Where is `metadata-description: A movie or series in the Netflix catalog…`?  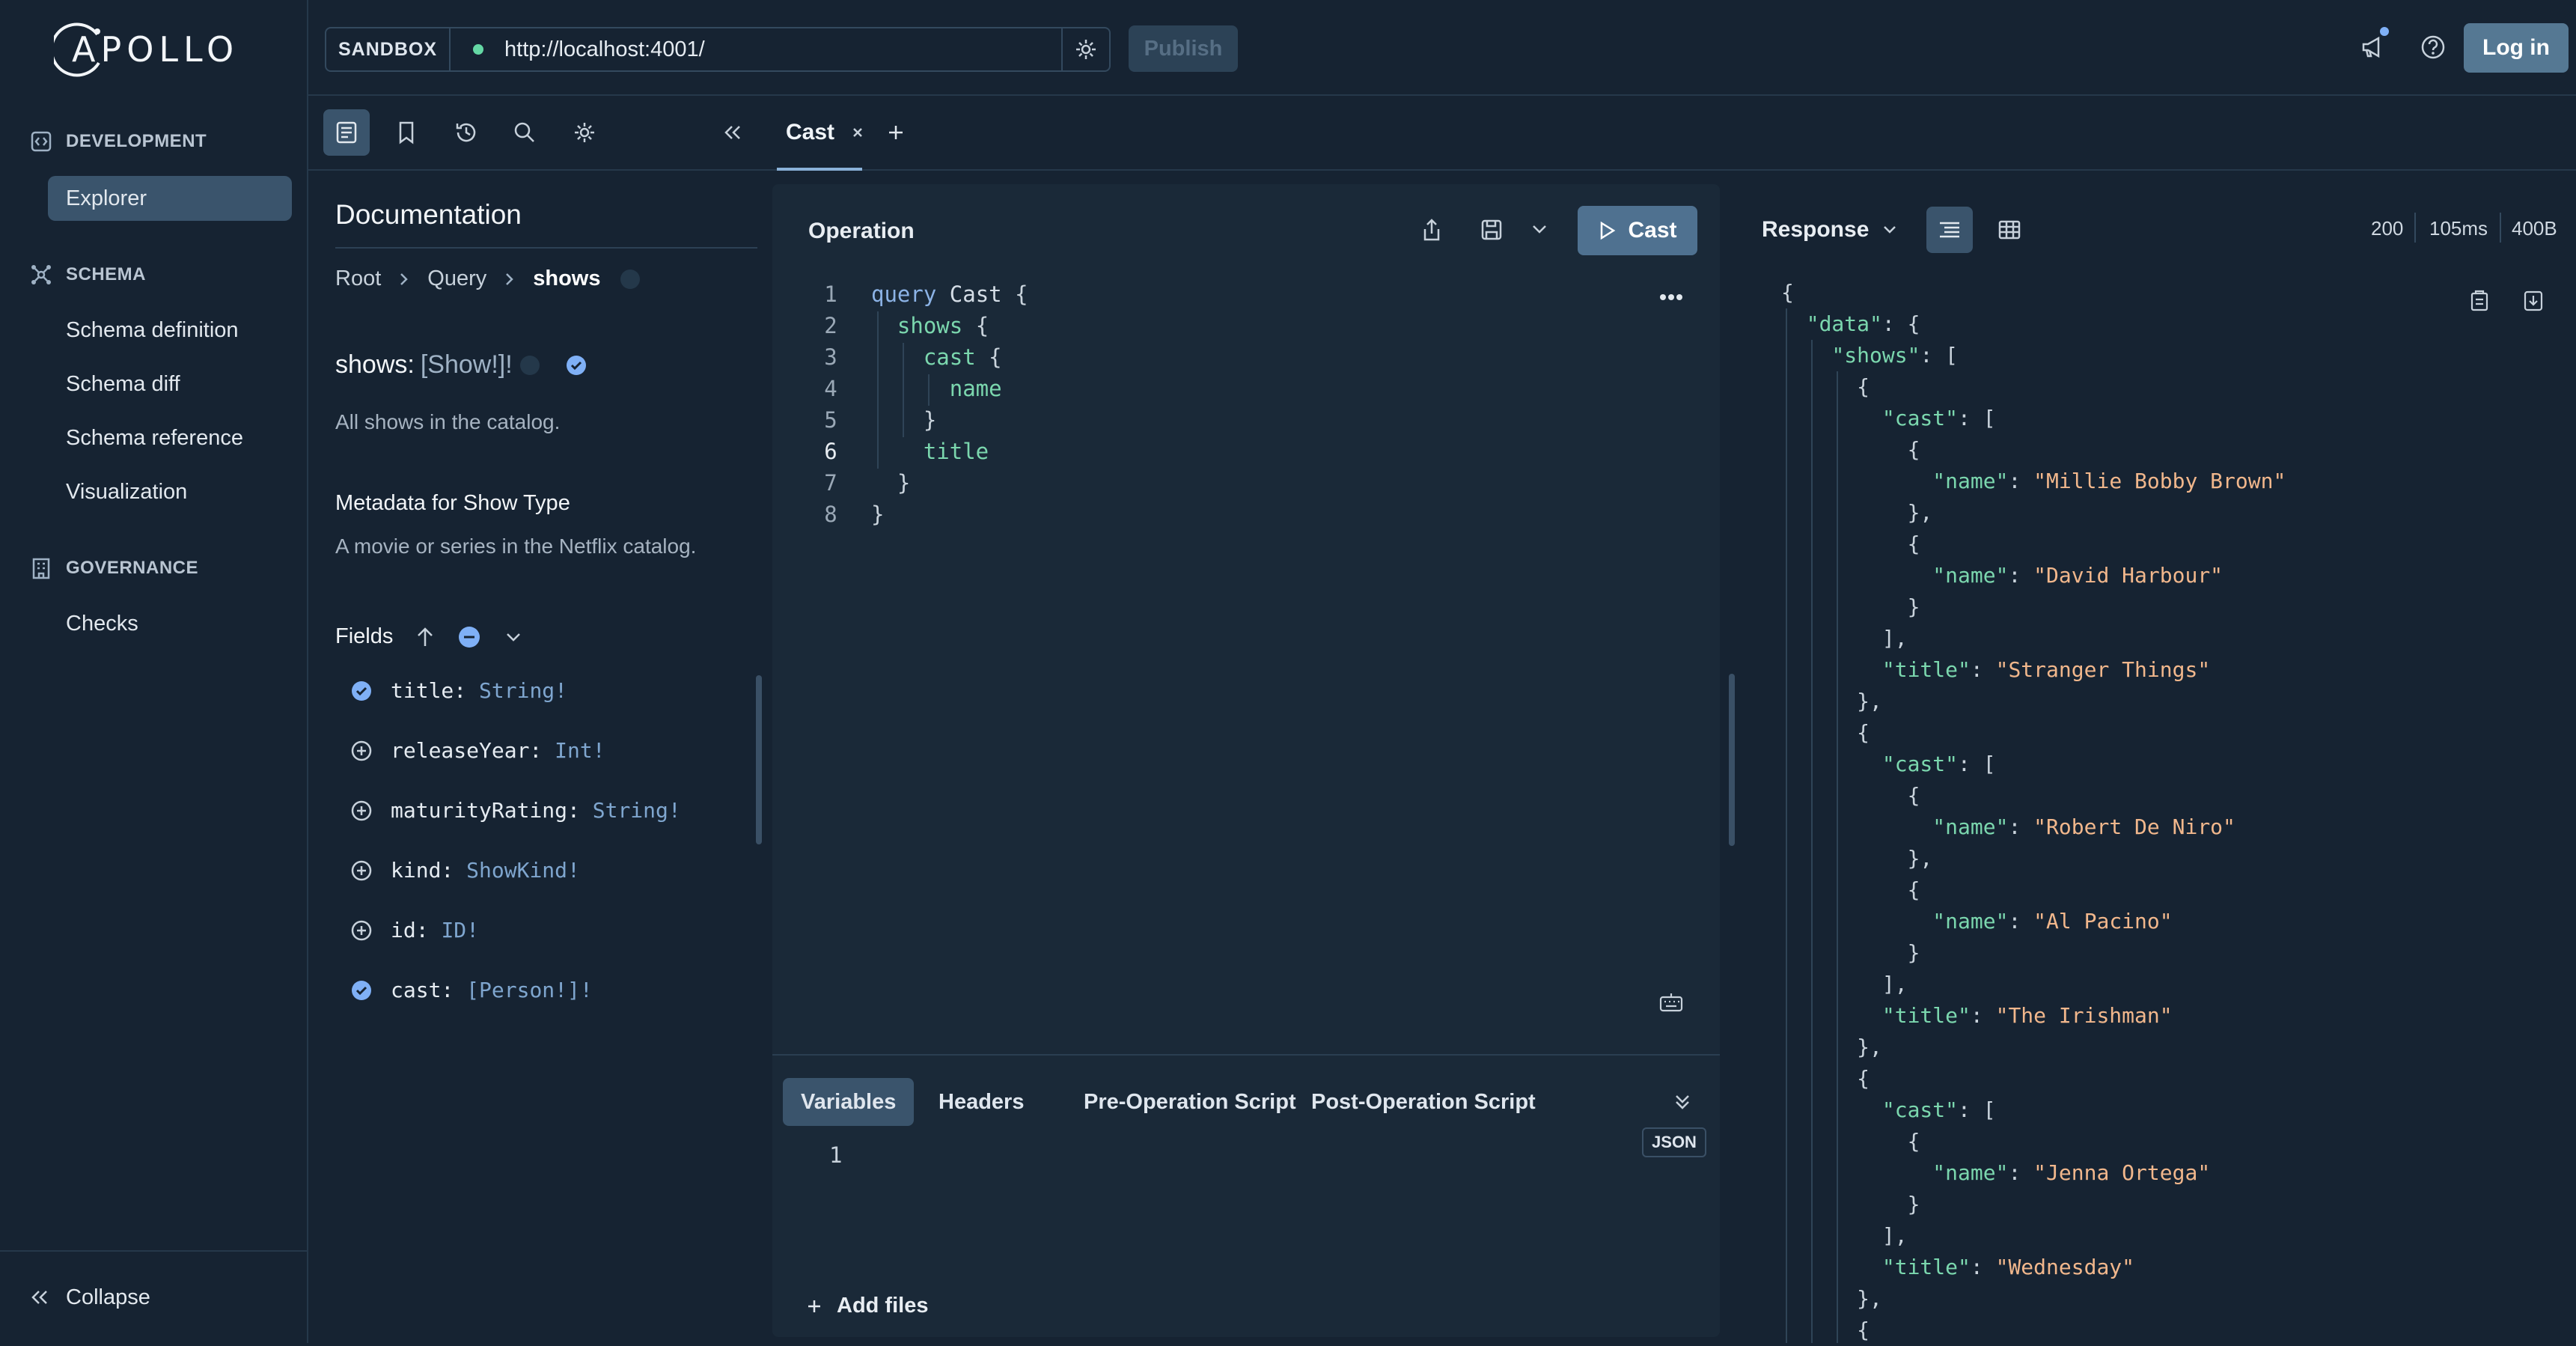
metadata-description: A movie or series in the Netflix catalog… is located at coordinates (516, 546).